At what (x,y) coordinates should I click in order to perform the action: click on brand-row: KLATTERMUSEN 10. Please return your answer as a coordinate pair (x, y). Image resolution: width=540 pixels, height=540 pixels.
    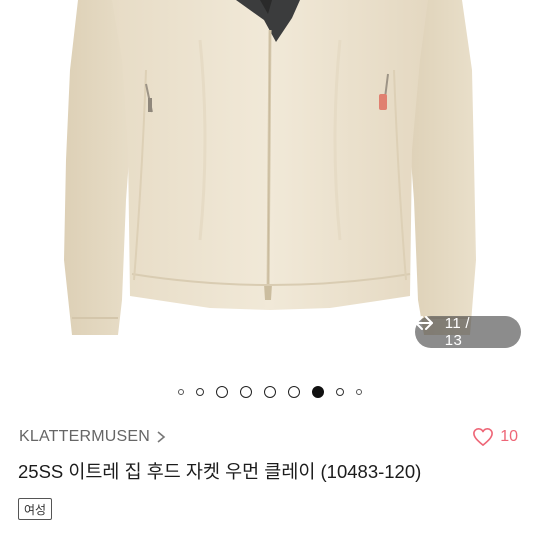
    Looking at the image, I should click on (268, 437).